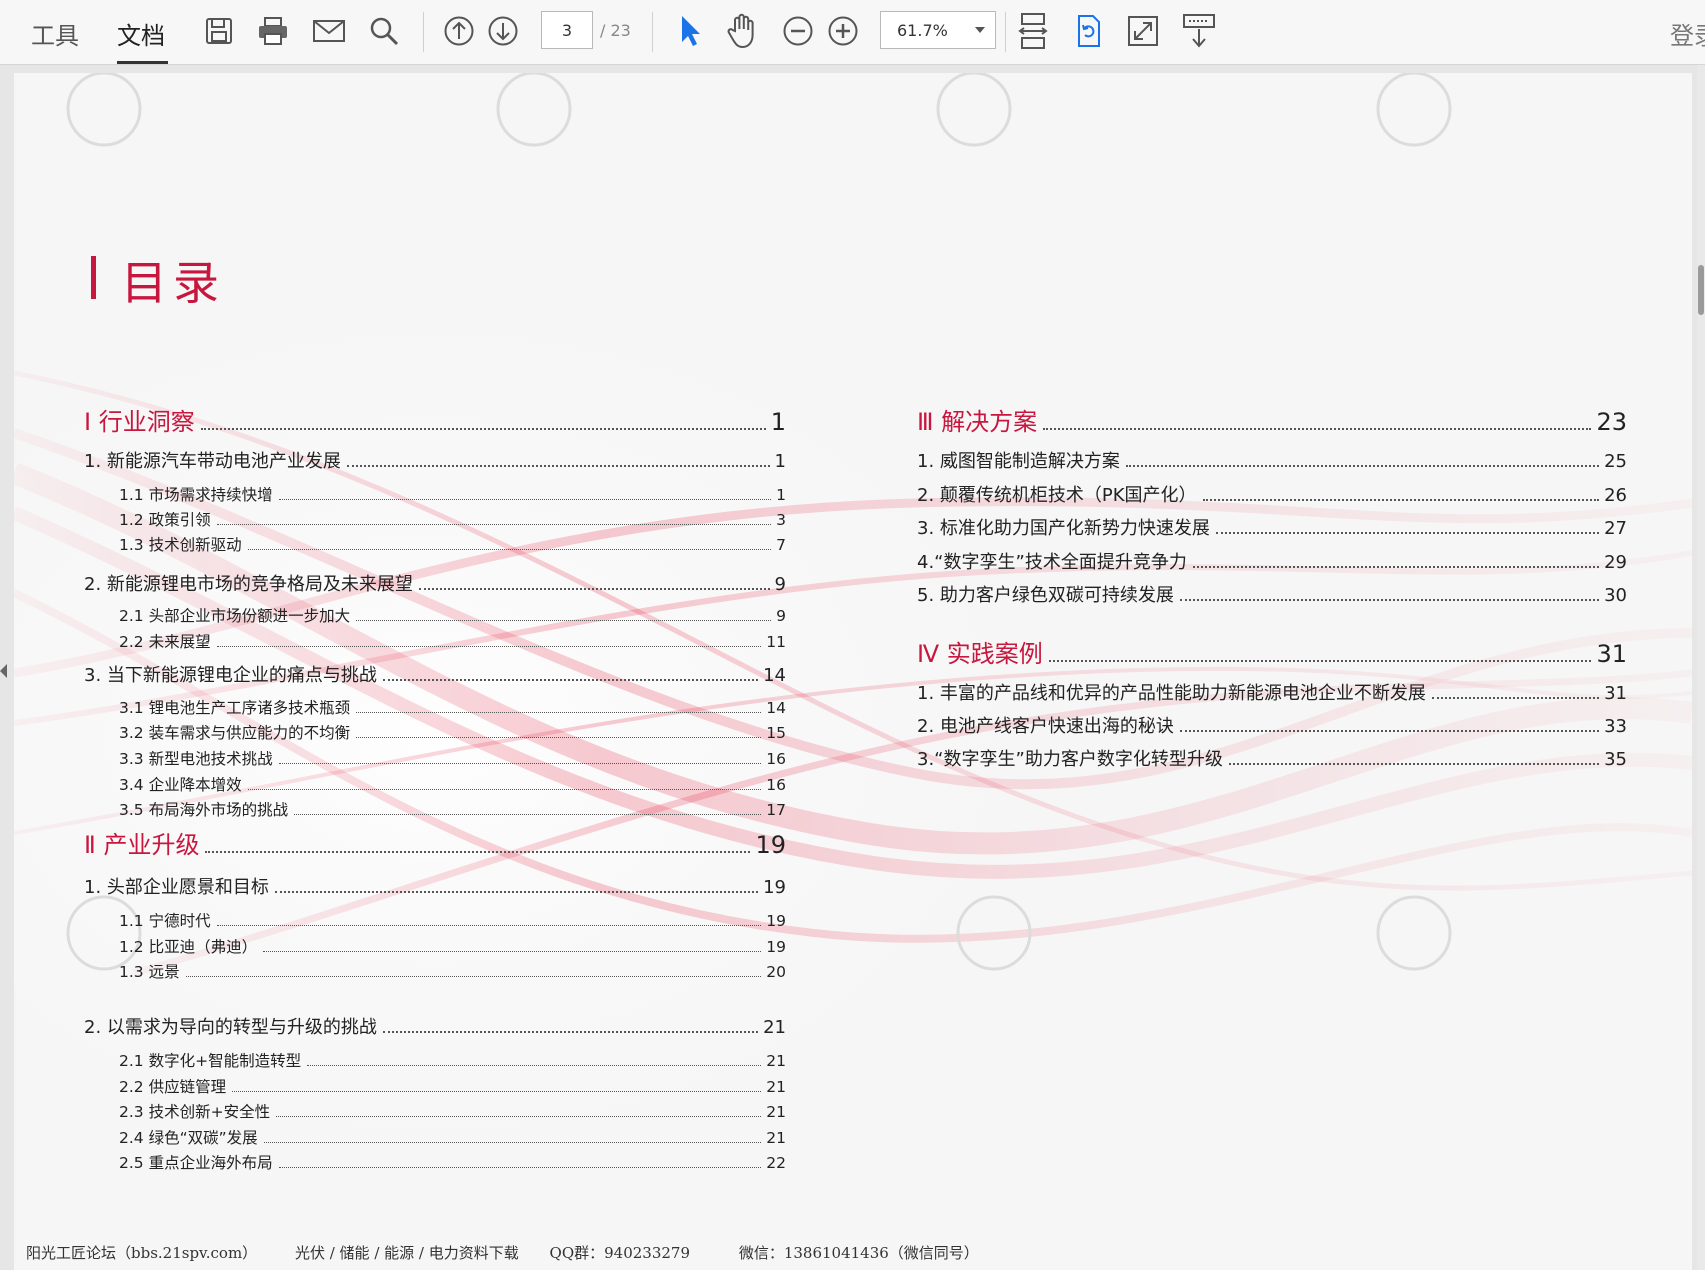  Describe the element at coordinates (1272, 527) in the screenshot. I see `toc-section-entry: 3. 标准化助力国产化新势力快速发展 27` at that location.